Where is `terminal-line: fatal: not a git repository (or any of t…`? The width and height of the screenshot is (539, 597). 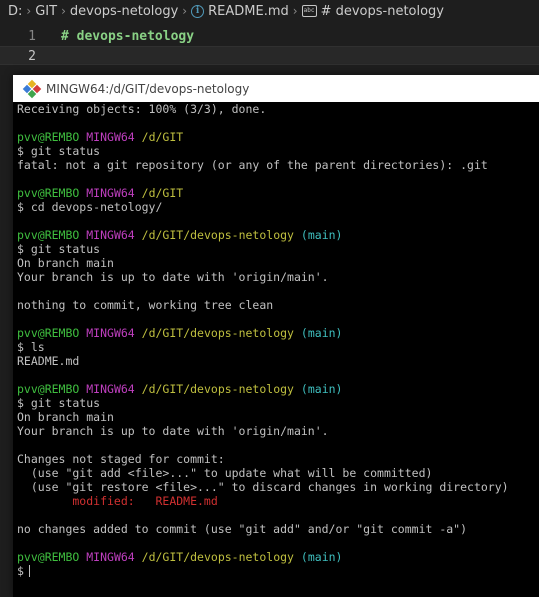 terminal-line: fatal: not a git repository (or any of t… is located at coordinates (278, 165).